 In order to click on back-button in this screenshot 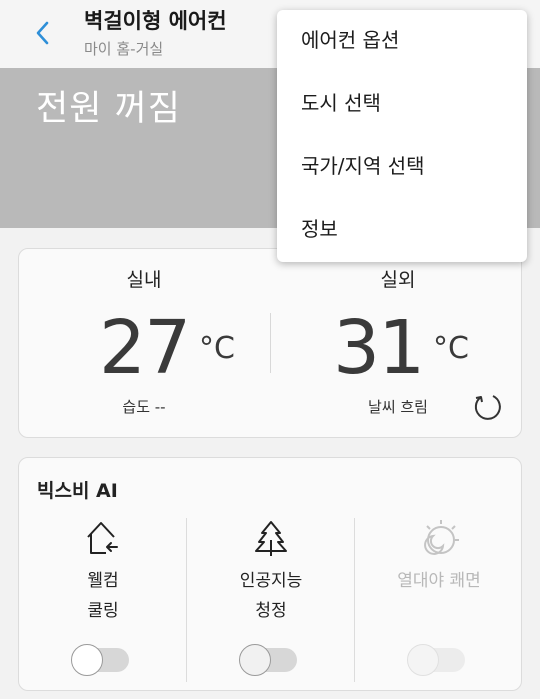, I will do `click(43, 33)`.